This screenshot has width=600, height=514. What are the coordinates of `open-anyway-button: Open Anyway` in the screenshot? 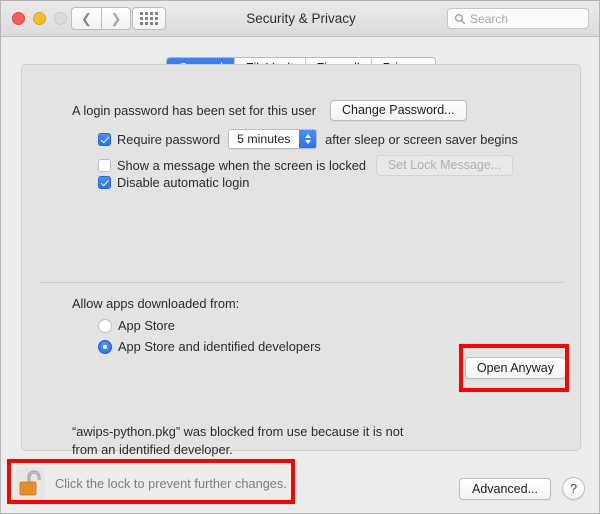 It's located at (515, 368).